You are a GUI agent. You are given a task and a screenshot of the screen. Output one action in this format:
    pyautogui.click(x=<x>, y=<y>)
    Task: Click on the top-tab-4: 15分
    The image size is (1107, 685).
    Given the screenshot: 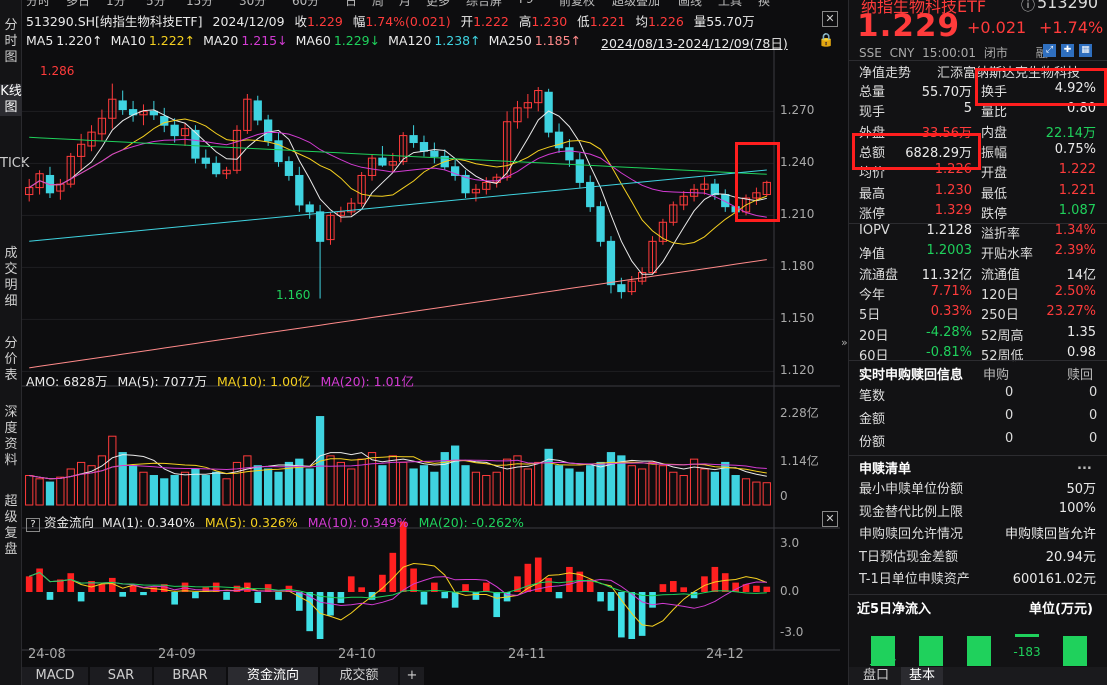 What is the action you would take?
    pyautogui.click(x=199, y=4)
    